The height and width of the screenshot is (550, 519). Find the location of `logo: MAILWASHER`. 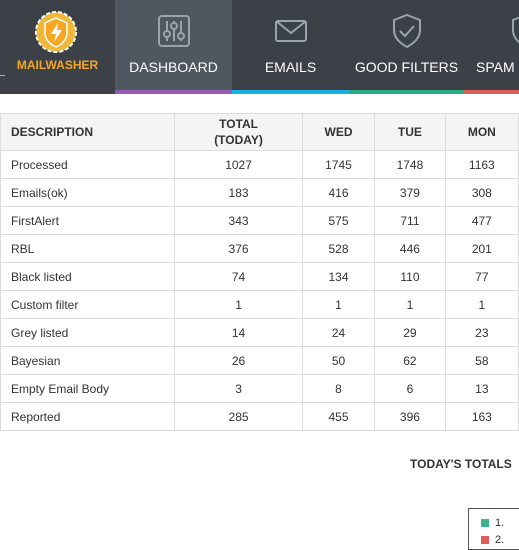

logo: MAILWASHER is located at coordinates (57, 47).